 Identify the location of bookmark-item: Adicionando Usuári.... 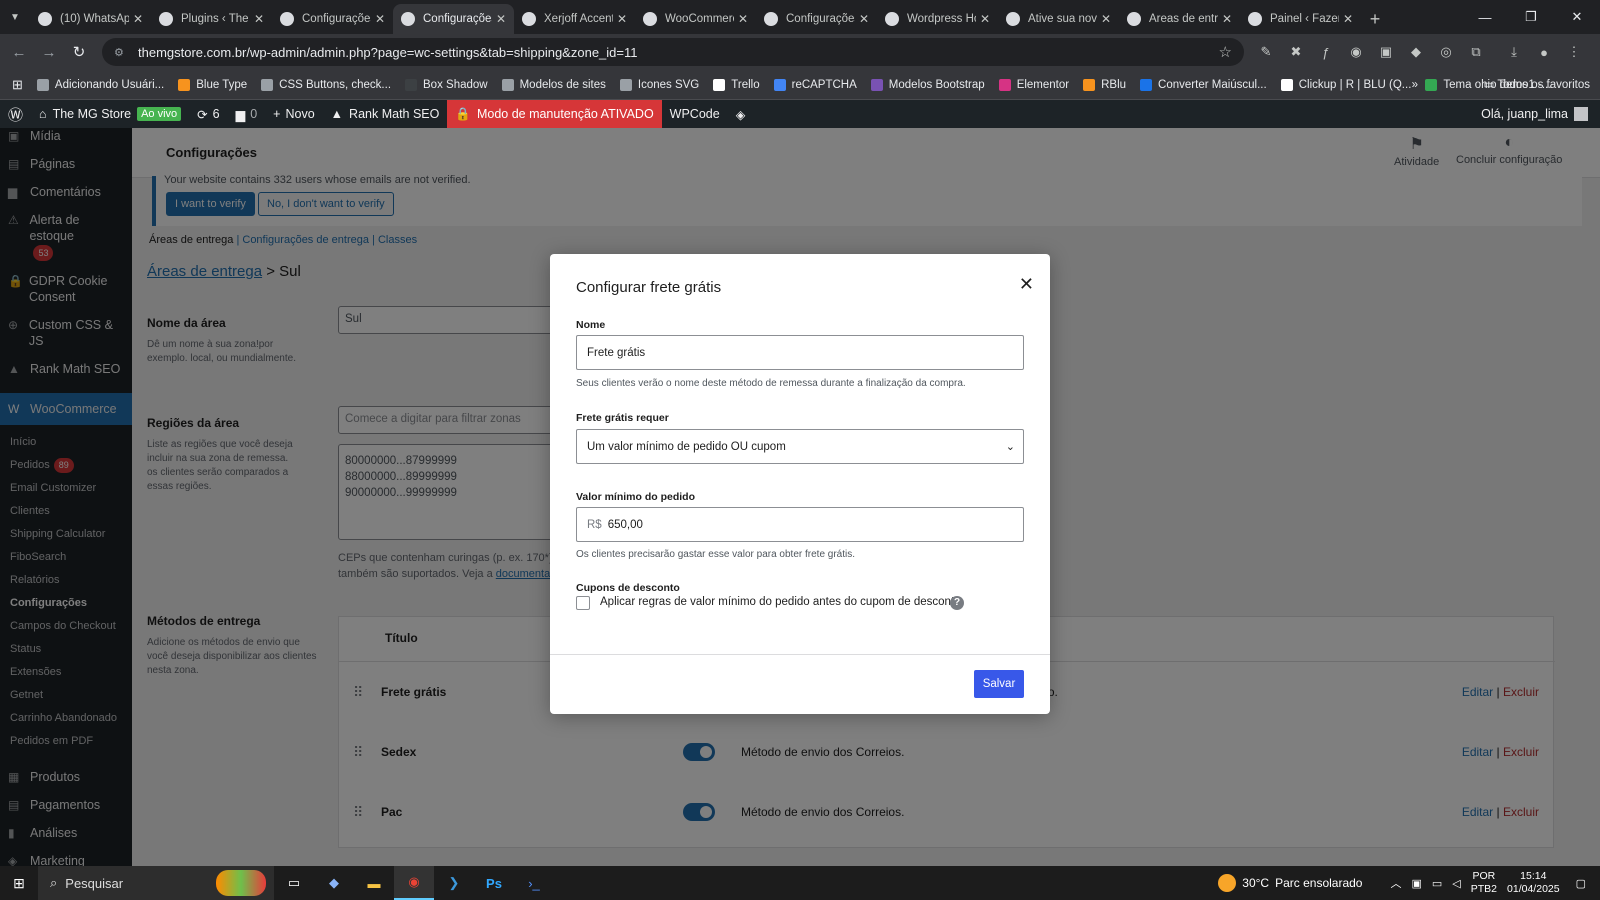
(100, 84).